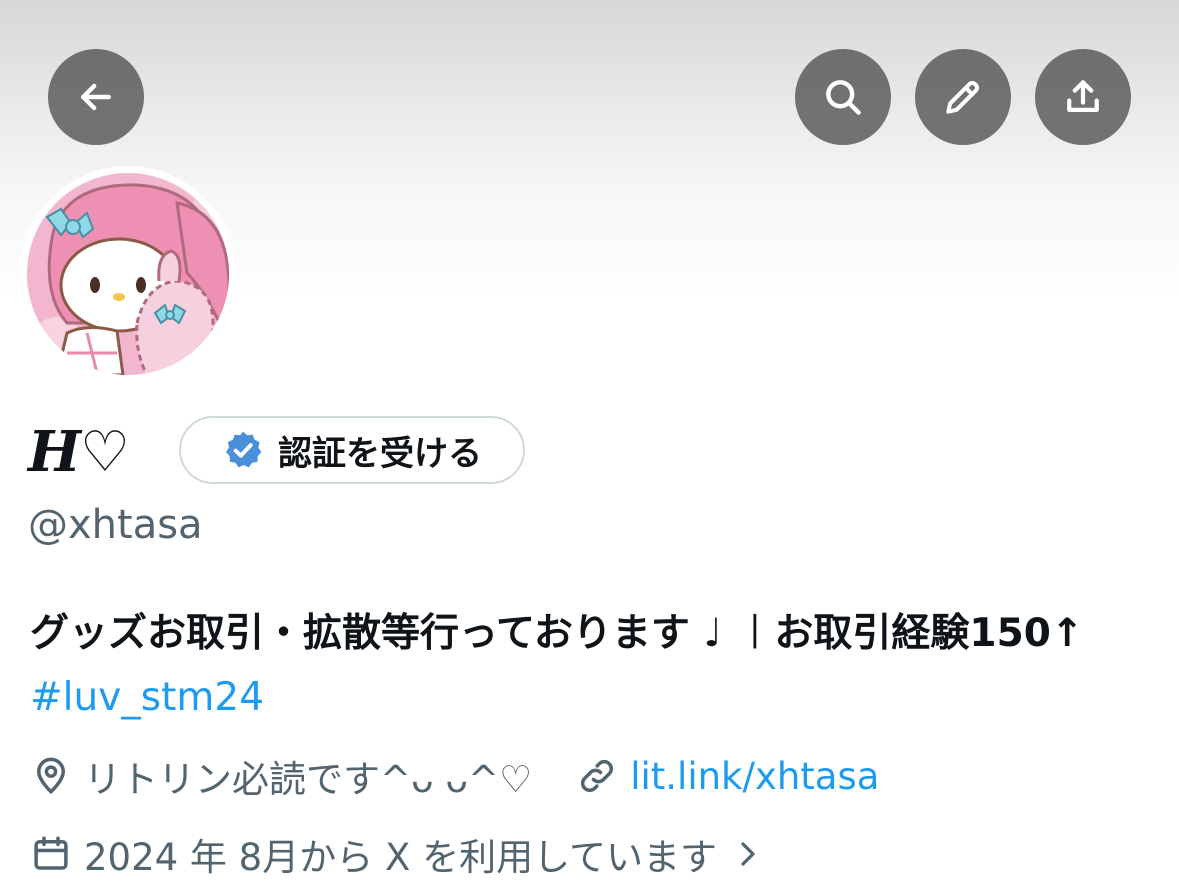 This screenshot has width=1179, height=885. I want to click on share-upload-icon, so click(1083, 96).